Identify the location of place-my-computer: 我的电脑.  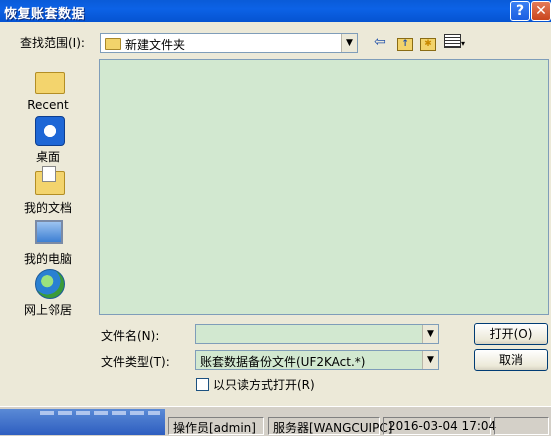
(48, 241).